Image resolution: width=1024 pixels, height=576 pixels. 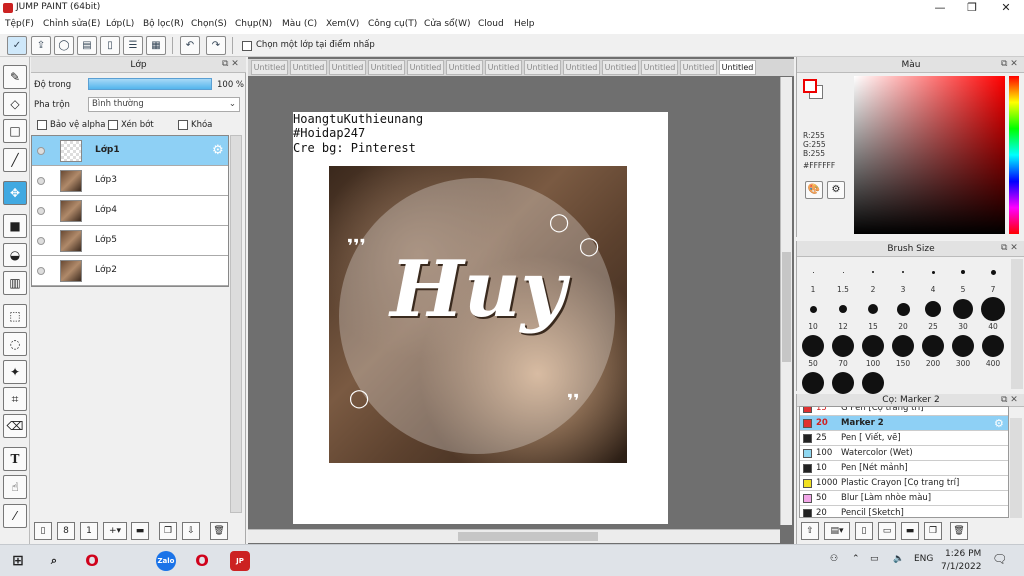 What do you see at coordinates (843, 278) in the screenshot?
I see `brush-size-option: 1.5` at bounding box center [843, 278].